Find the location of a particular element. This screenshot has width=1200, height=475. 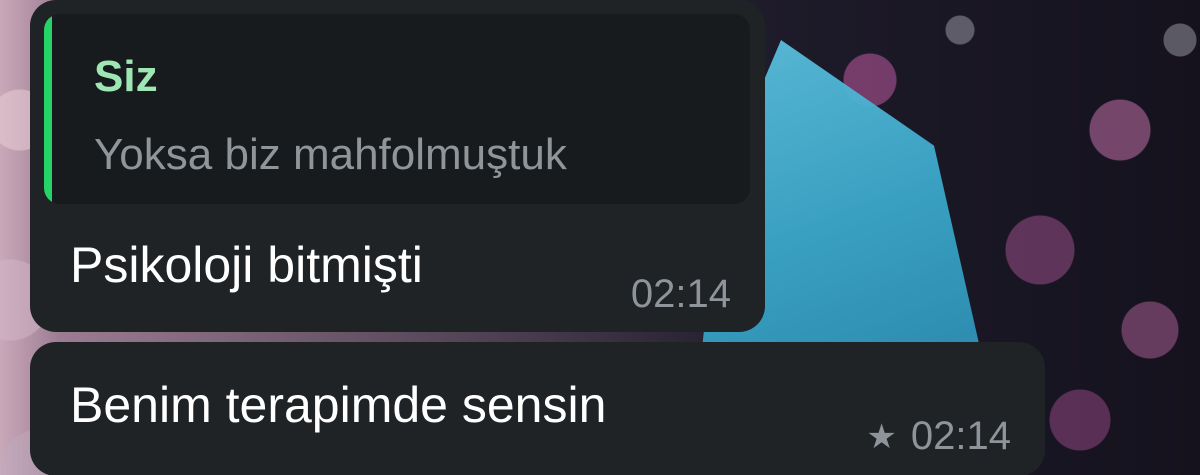

message-meta: ★ 02:14 is located at coordinates (938, 436).